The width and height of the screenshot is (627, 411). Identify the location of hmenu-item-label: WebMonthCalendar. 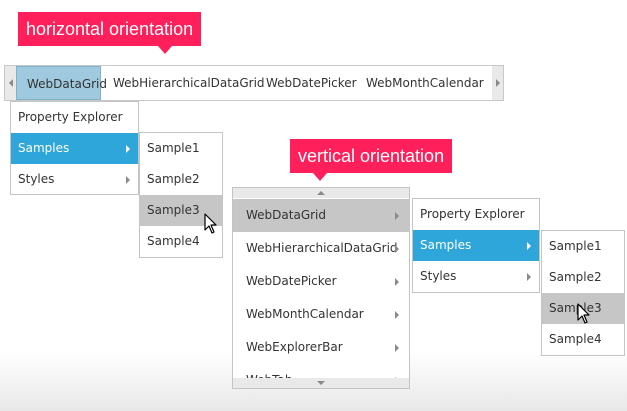
(425, 83).